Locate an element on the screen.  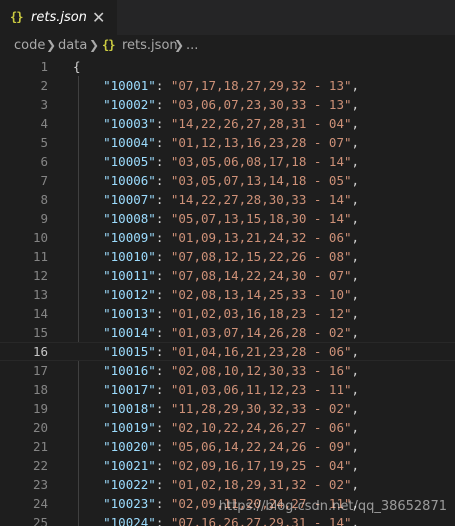
code-line: 18 "10017": "01,03,06,11,12,23 - 11", is located at coordinates (227, 389).